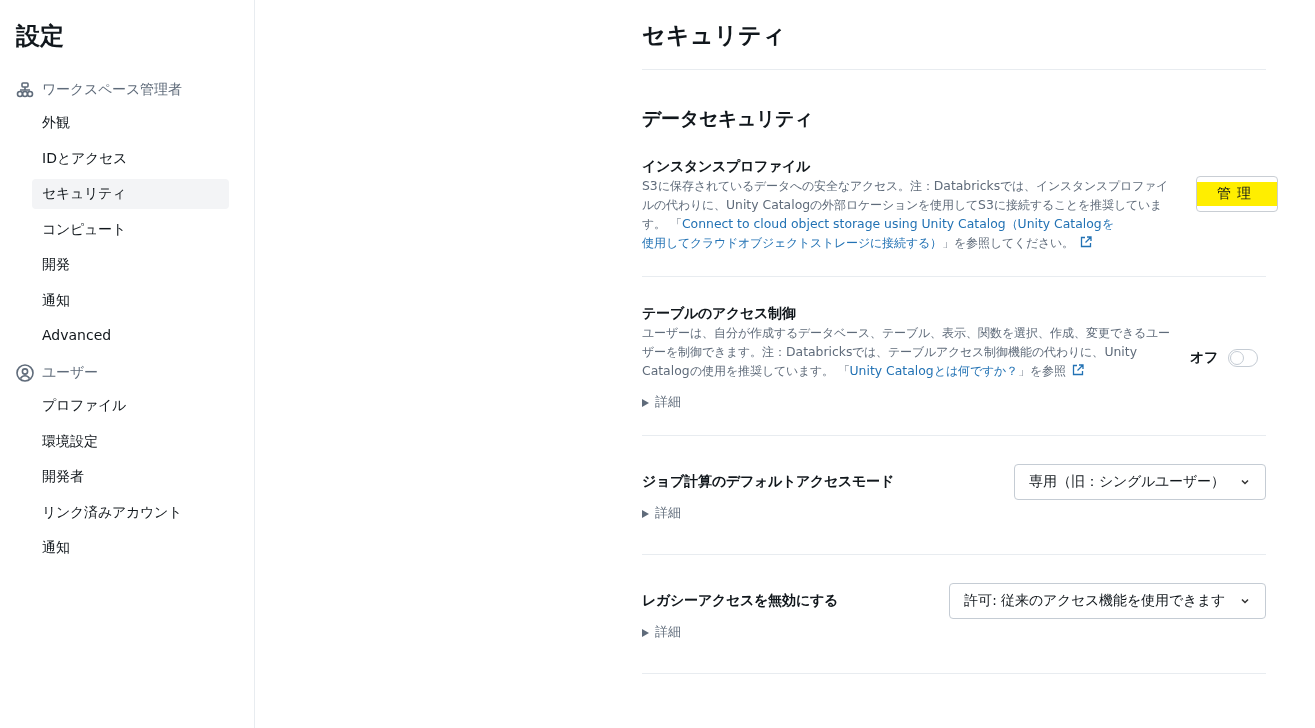 Image resolution: width=1315 pixels, height=728 pixels. Describe the element at coordinates (792, 242) in the screenshot. I see `doc-link: 使用してクラウドオブジェクトストレージに接続する）` at that location.